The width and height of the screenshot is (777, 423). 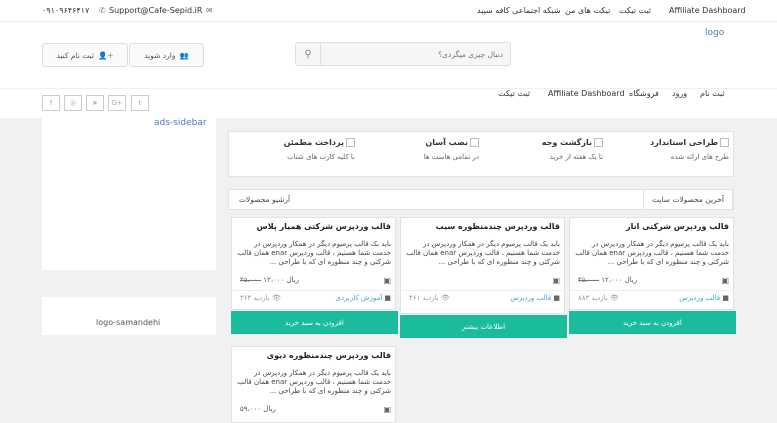 What do you see at coordinates (712, 93) in the screenshot?
I see `nav-register: ثبت نام` at bounding box center [712, 93].